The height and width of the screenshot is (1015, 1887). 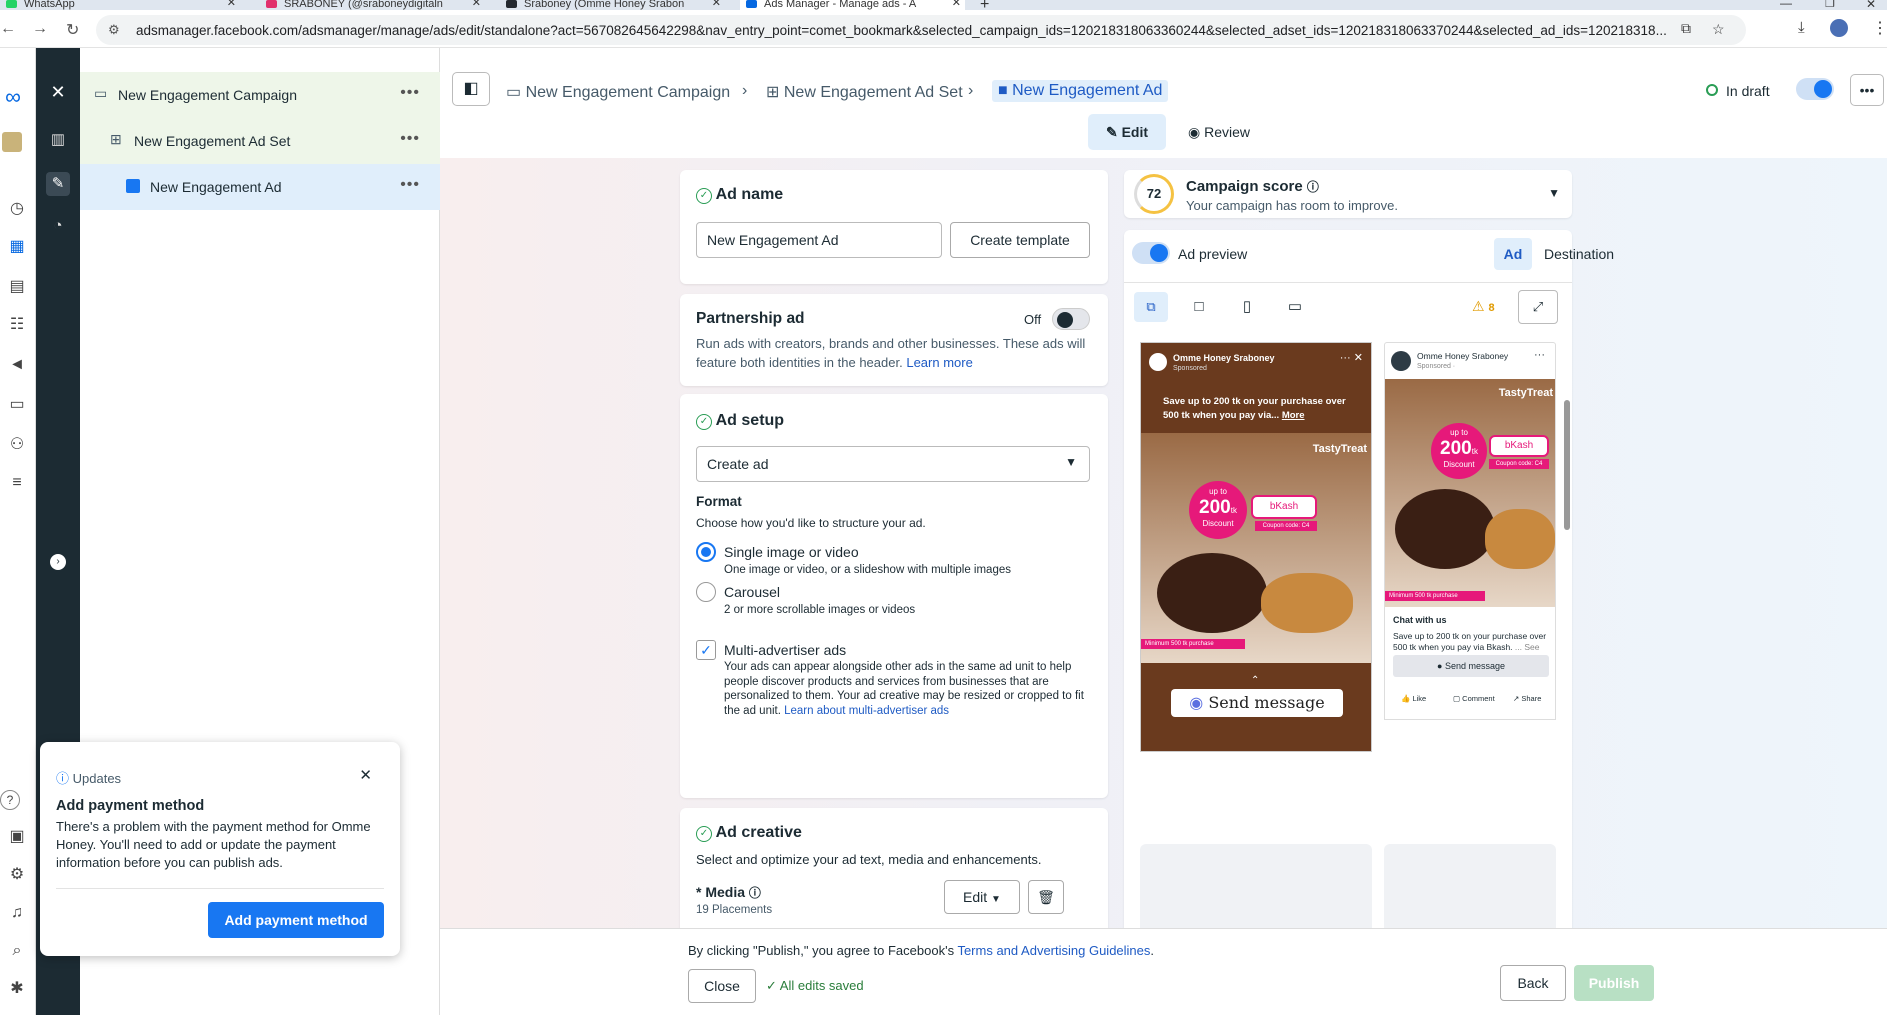 I want to click on ad-name-input: New Engagement Ad, so click(x=819, y=240).